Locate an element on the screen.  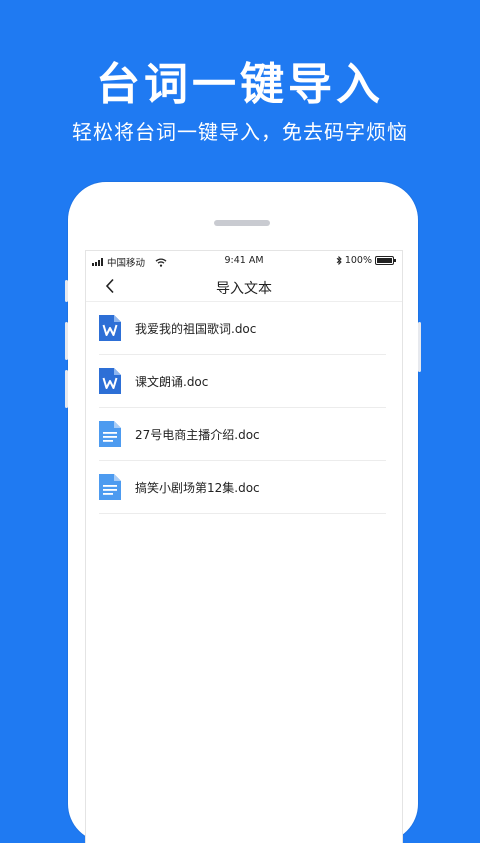
file-item: 我爱我的祖国歌词.doc is located at coordinates (242, 328).